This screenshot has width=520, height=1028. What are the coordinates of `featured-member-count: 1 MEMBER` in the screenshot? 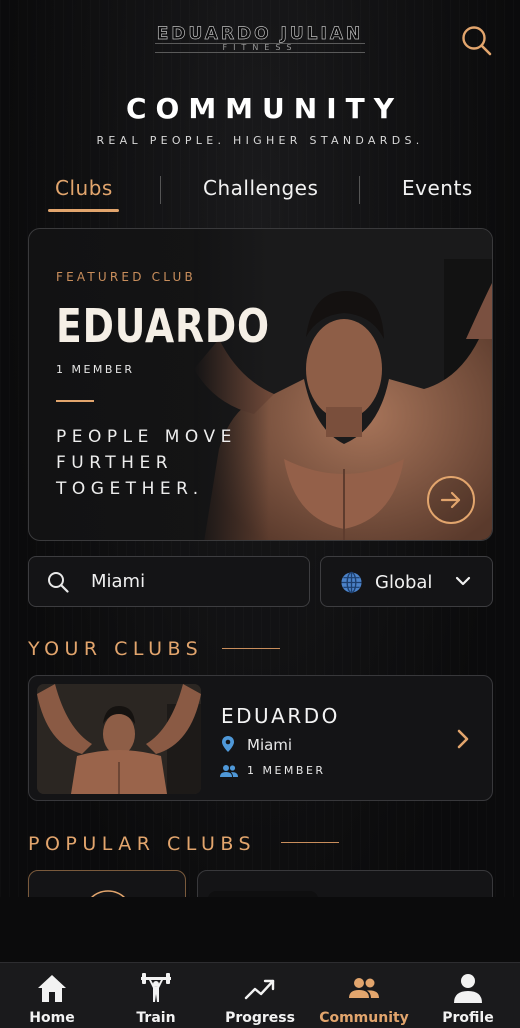 It's located at (95, 369).